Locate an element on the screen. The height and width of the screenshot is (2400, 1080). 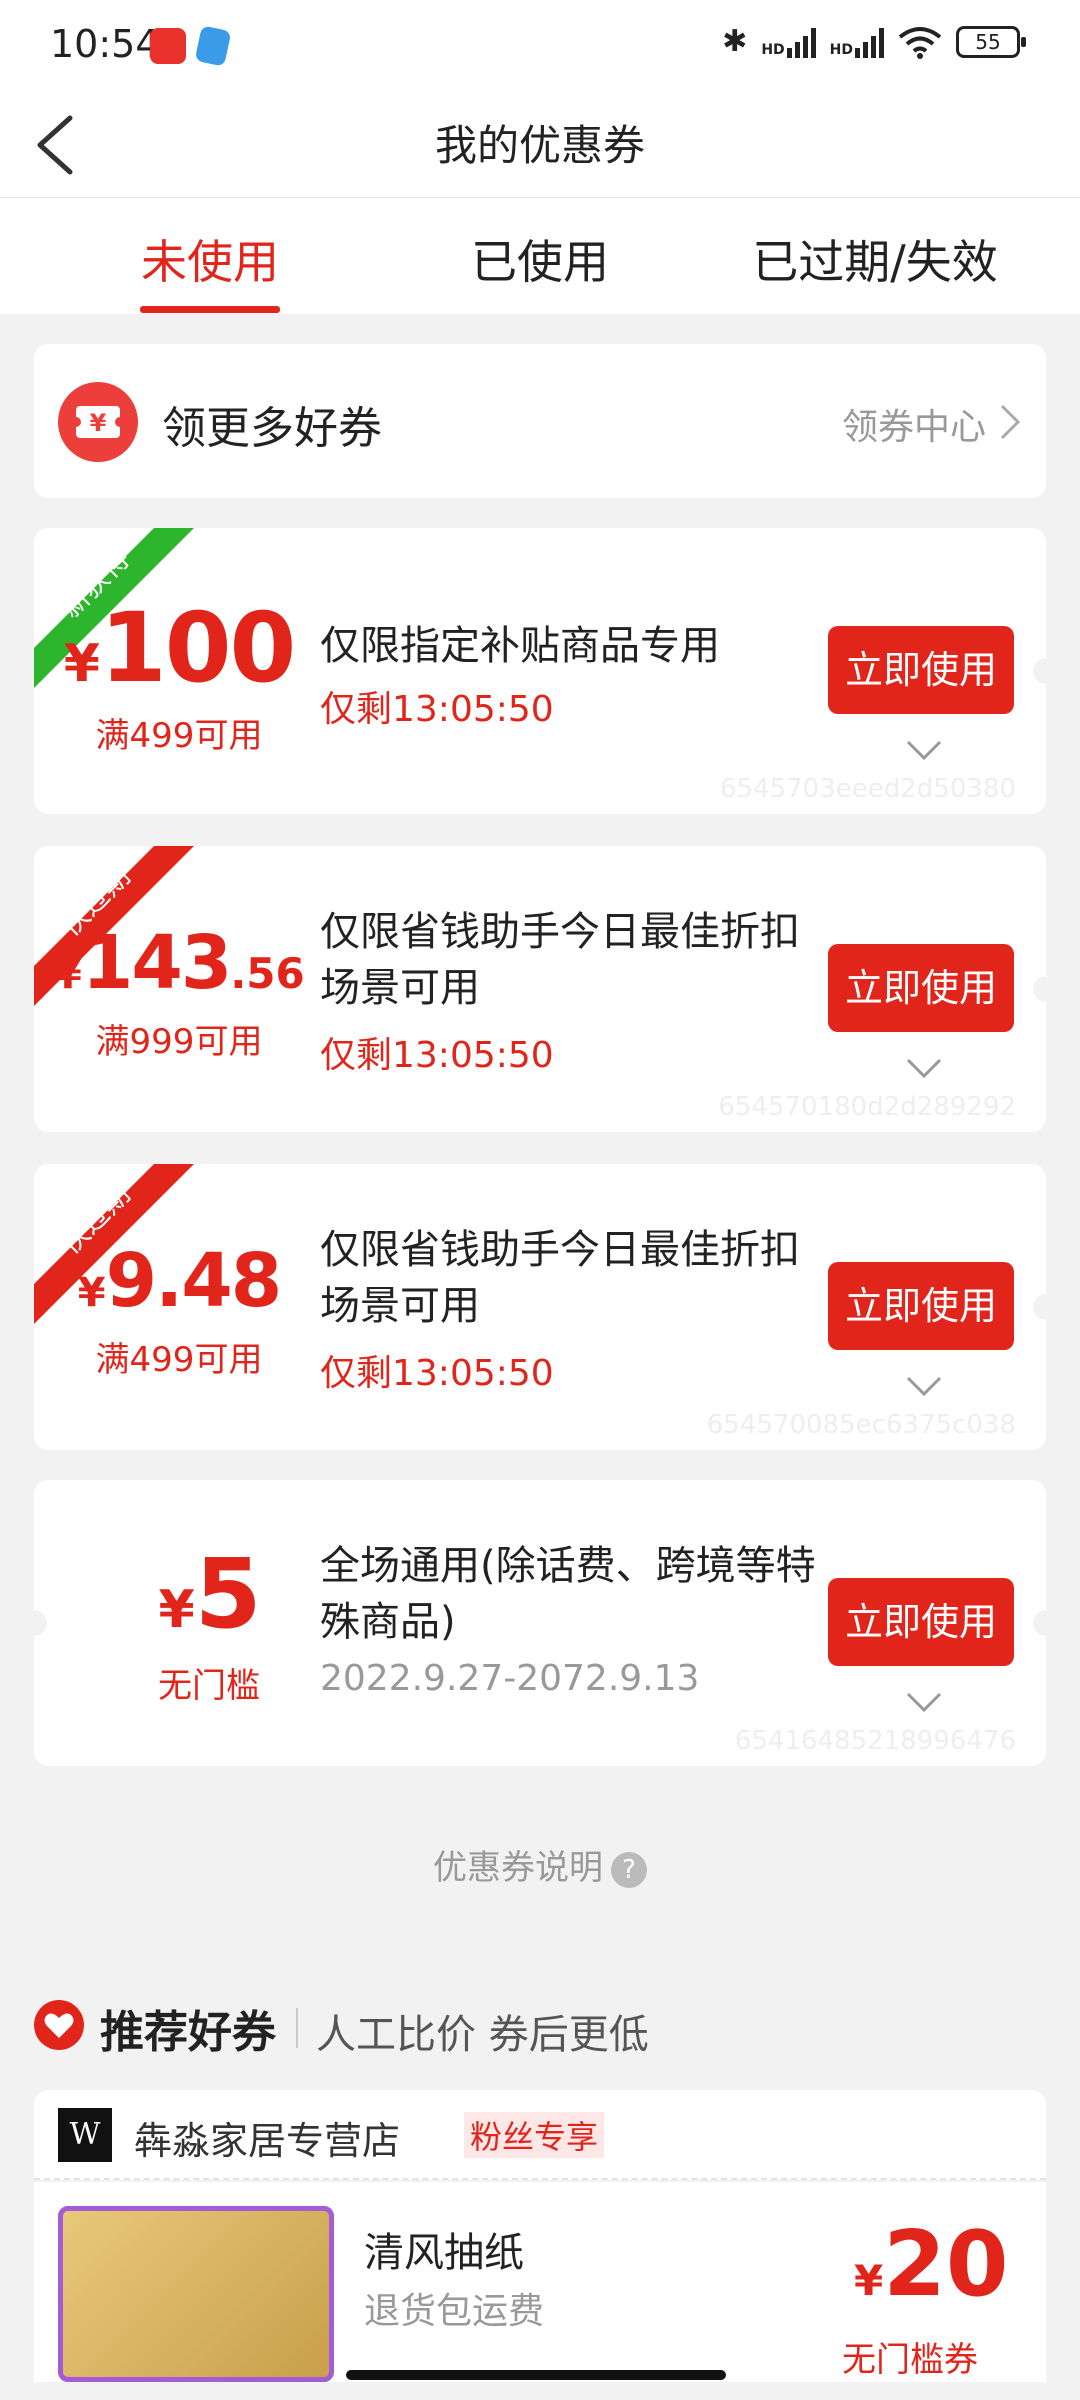
status-bar: 10:54 ✱ HD HD 55 is located at coordinates (540, 46).